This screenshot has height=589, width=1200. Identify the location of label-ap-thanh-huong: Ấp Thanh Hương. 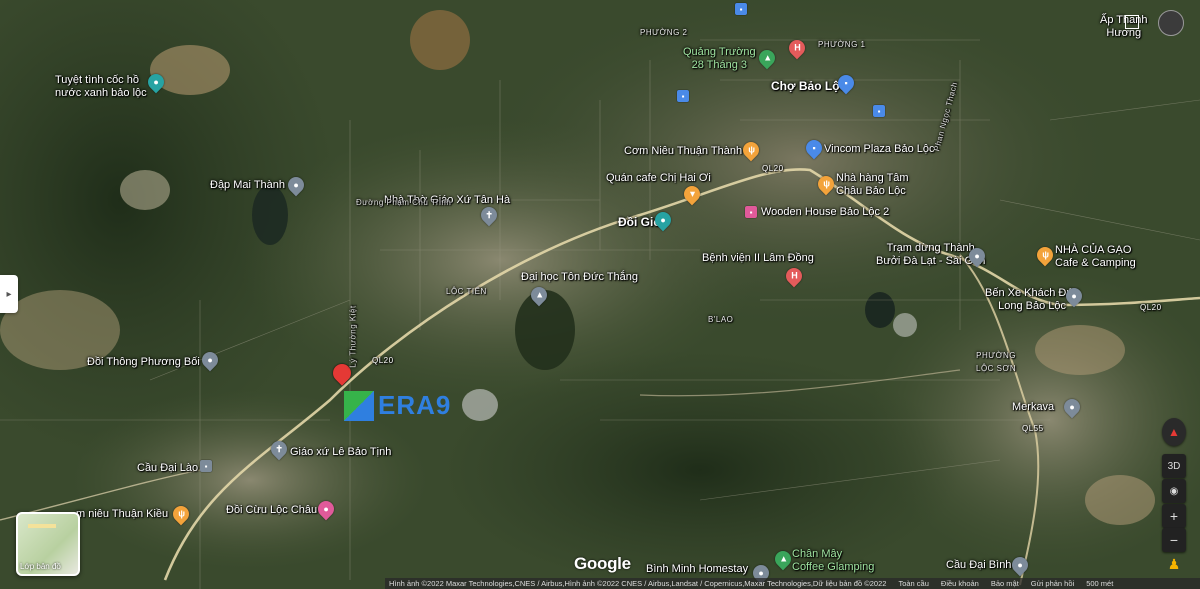
(1124, 26).